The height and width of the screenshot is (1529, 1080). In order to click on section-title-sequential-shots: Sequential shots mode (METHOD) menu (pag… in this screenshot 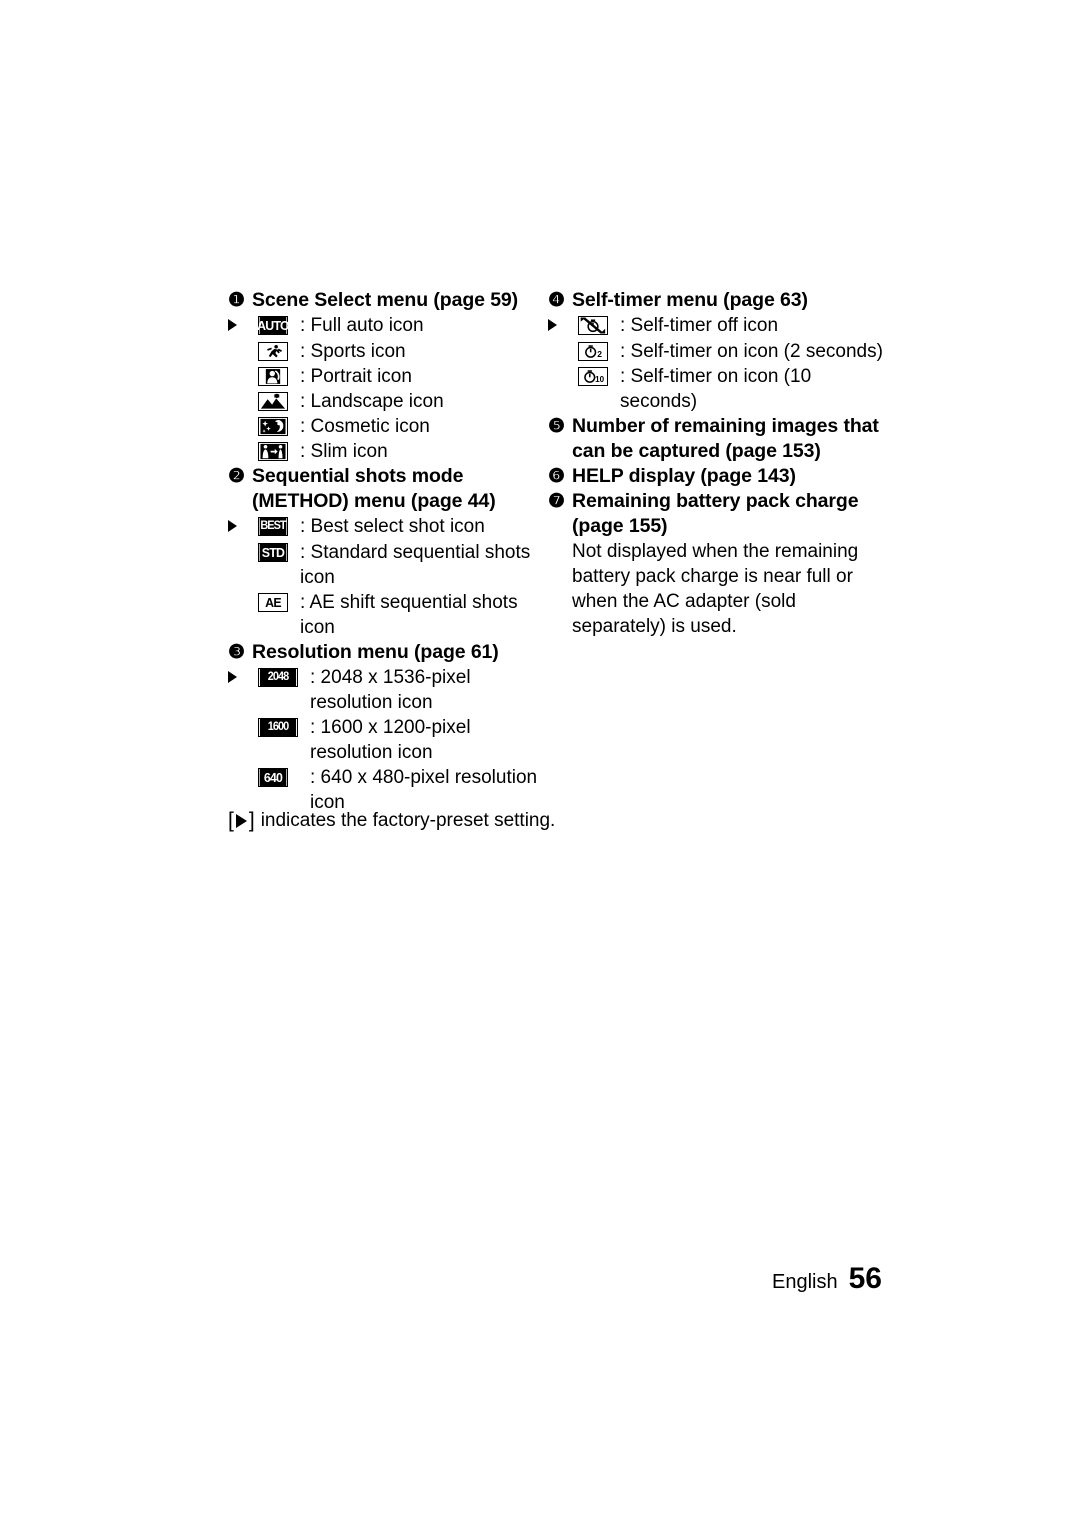, I will do `click(374, 488)`.